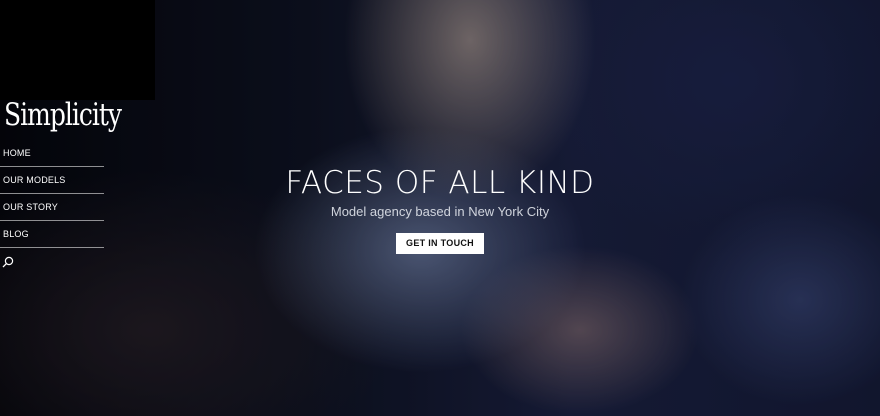  What do you see at coordinates (440, 243) in the screenshot?
I see `get-in-touch-button: GET IN TOUCH` at bounding box center [440, 243].